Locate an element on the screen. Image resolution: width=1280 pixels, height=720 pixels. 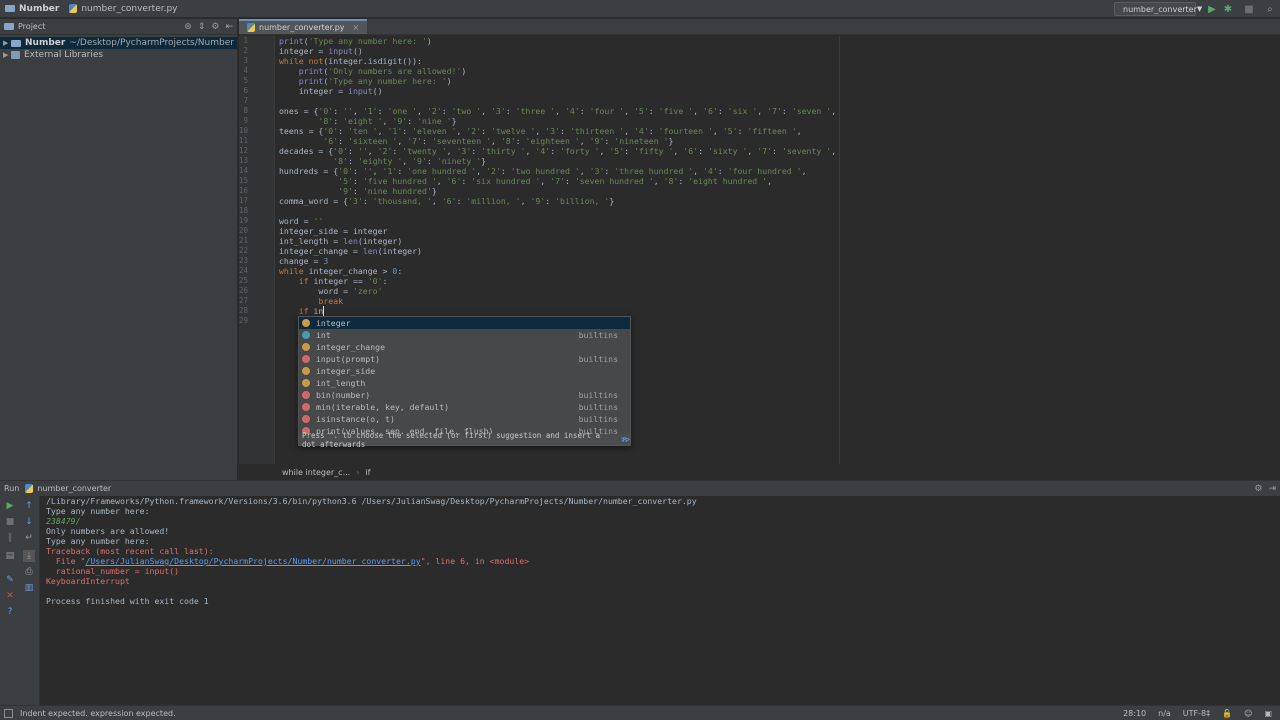
pin-icon: ✎ is located at coordinates (10, 580).